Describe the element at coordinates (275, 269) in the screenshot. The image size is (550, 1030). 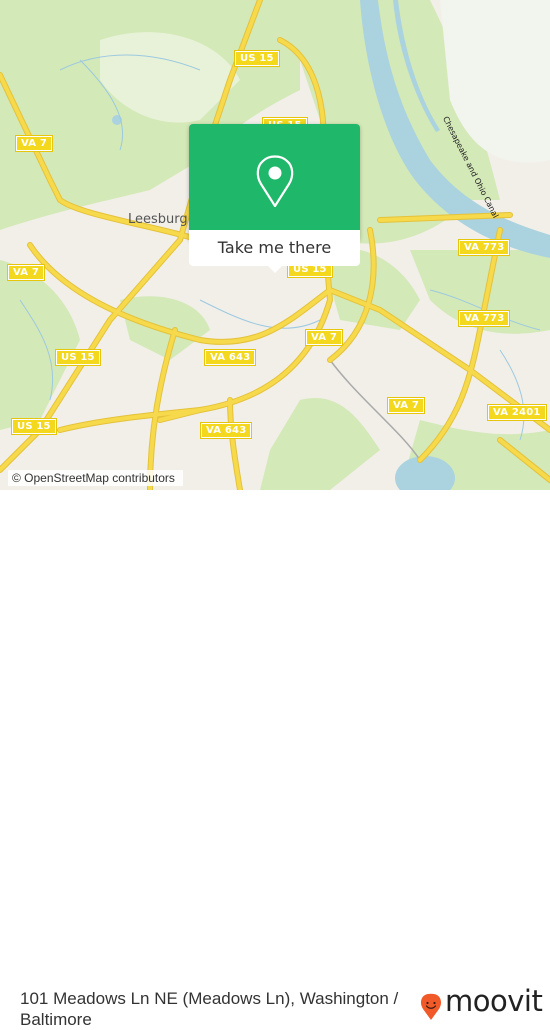
I see `popup-pointer` at that location.